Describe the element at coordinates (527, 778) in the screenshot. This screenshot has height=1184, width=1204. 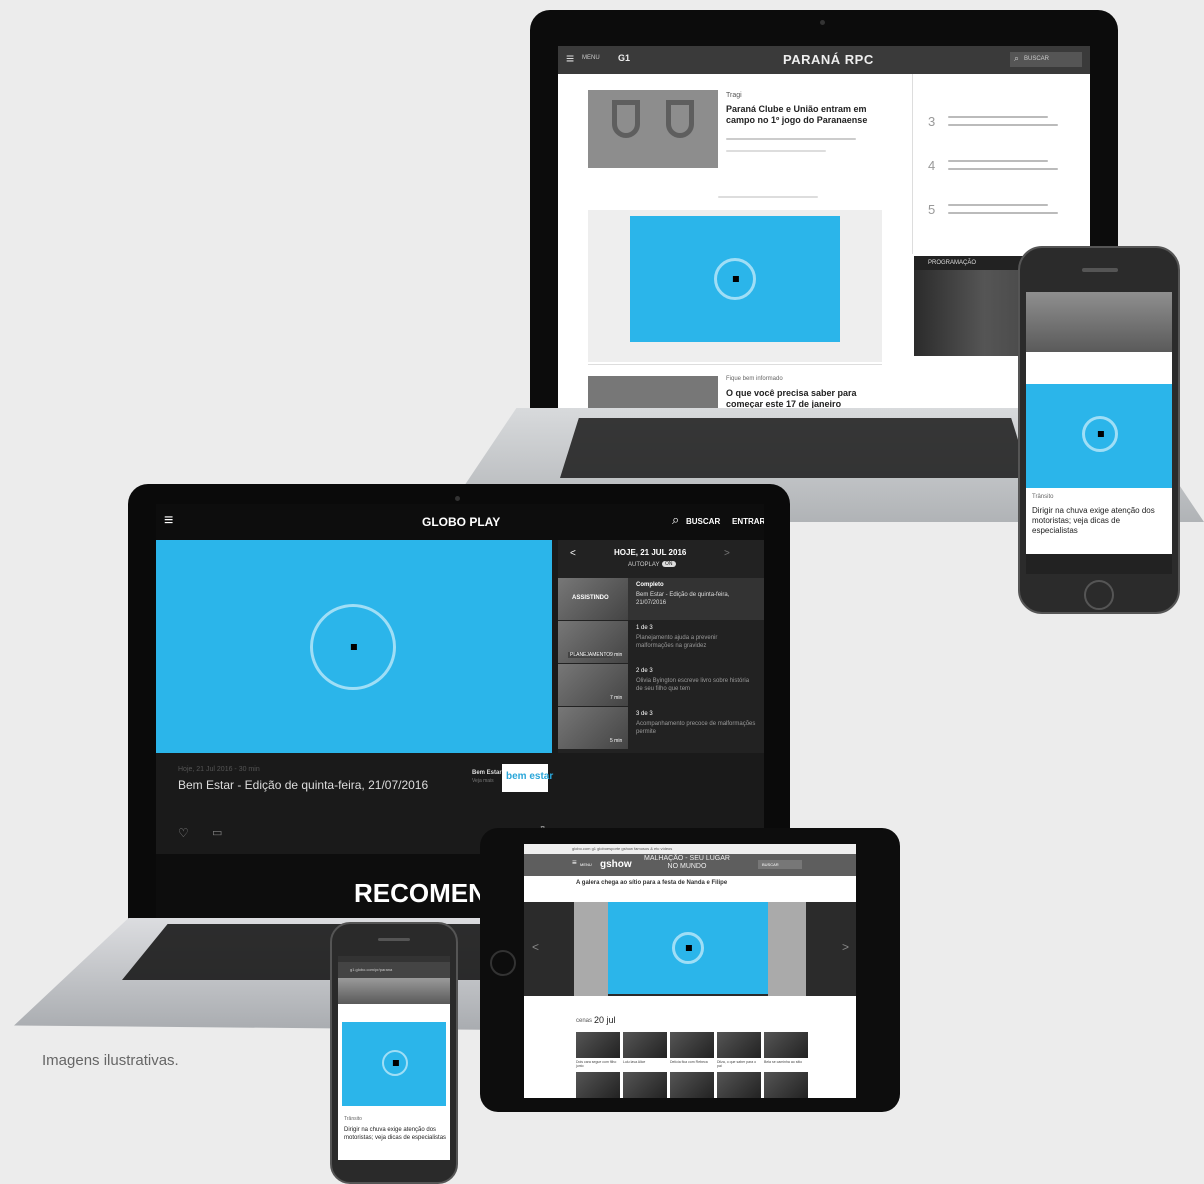
I see `program-logo: bem estar` at that location.